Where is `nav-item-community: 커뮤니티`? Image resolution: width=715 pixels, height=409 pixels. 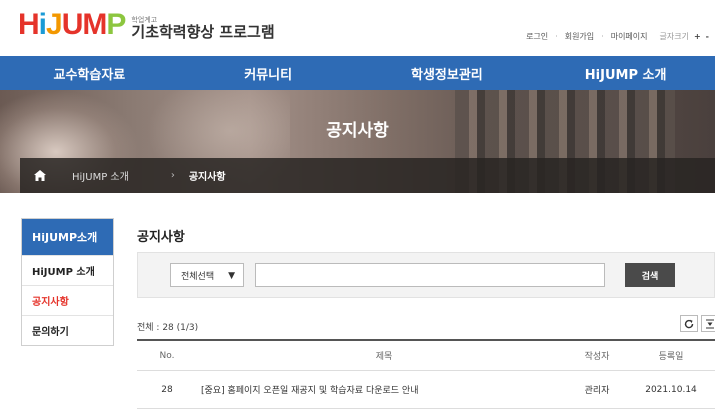 nav-item-community: 커뮤니티 is located at coordinates (268, 73).